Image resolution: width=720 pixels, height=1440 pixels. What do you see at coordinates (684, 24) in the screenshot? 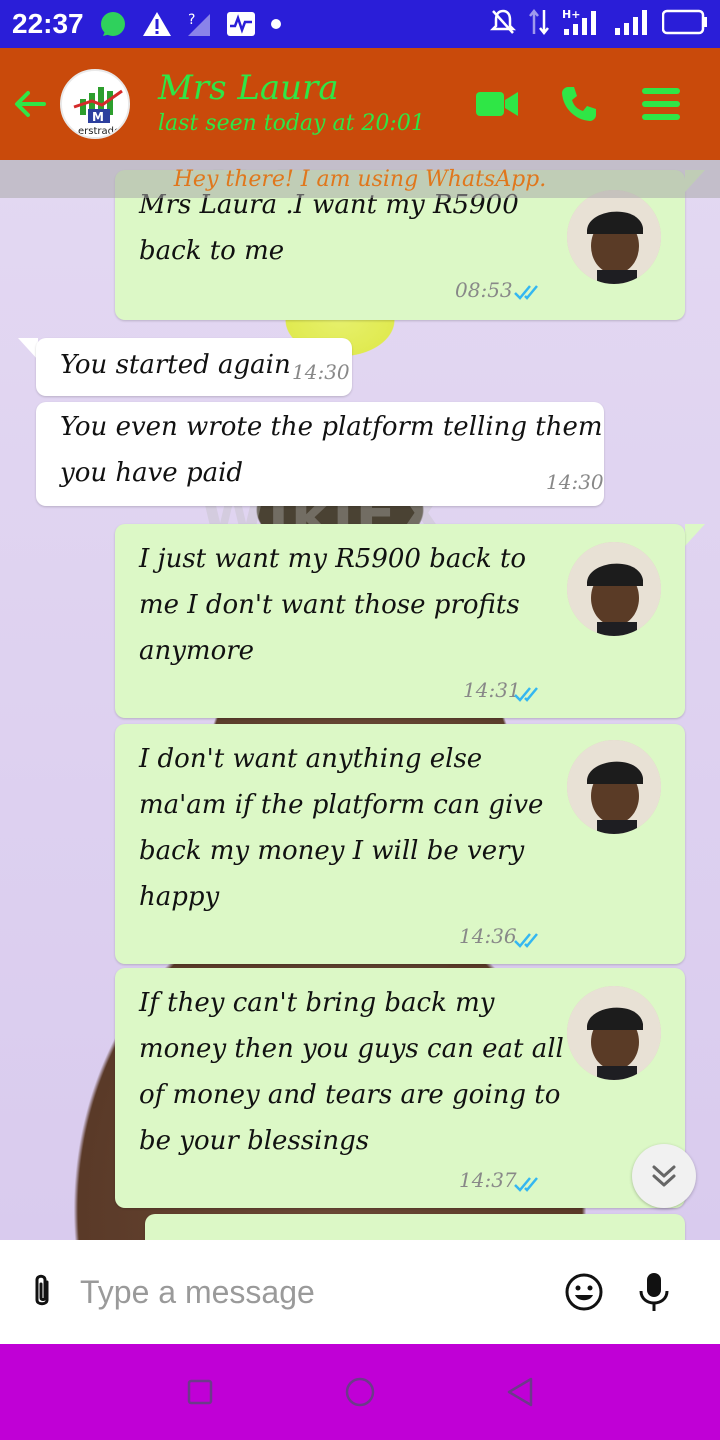
I see `battery-icon` at bounding box center [684, 24].